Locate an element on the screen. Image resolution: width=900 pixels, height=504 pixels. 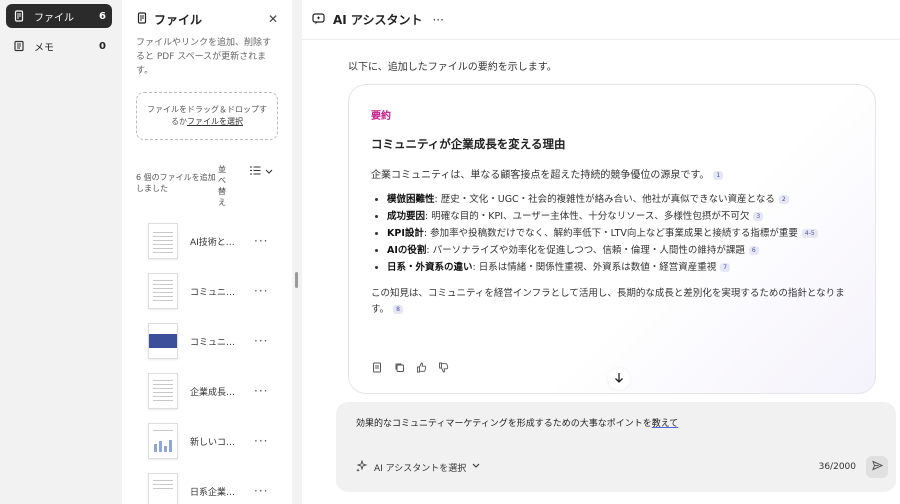
file-list: AI技術と… ··· コミュニ… ··· コミュニ… ··· 企業成長… ··· is located at coordinates (207, 363).